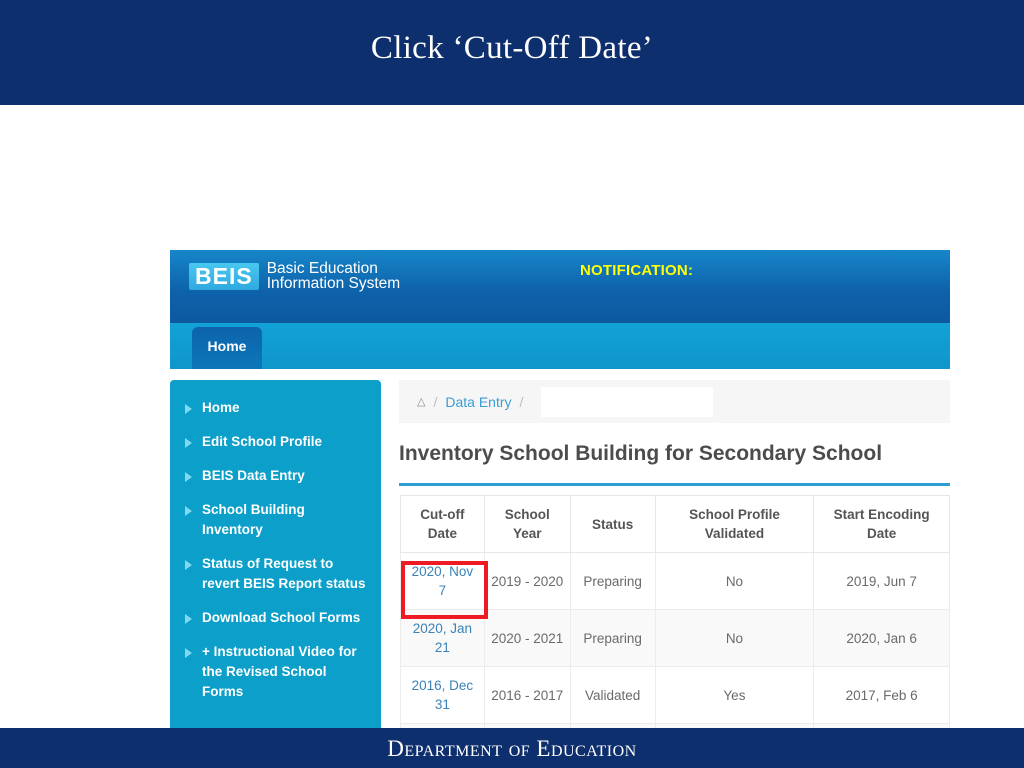  Describe the element at coordinates (221, 407) in the screenshot. I see `sidebar-item-label: Home` at that location.